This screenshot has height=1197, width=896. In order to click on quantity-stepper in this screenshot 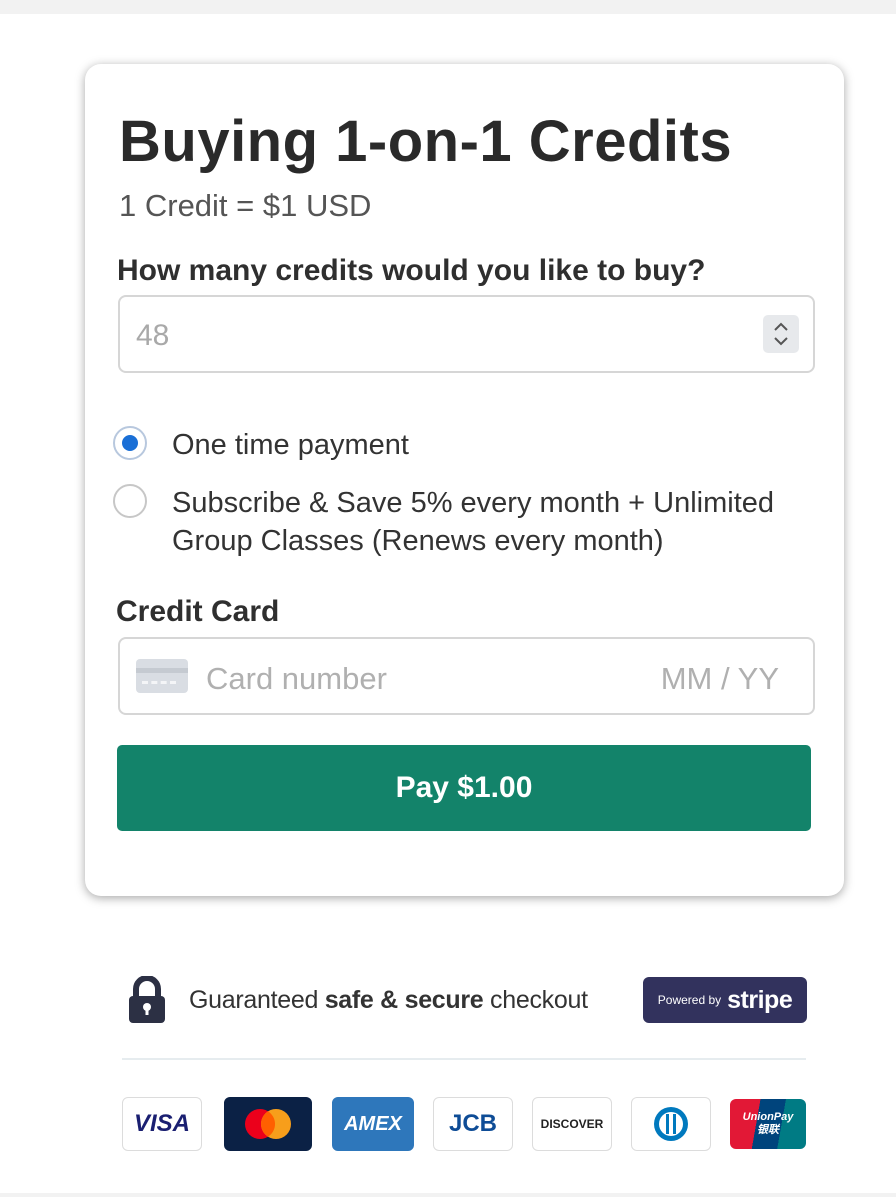, I will do `click(781, 334)`.